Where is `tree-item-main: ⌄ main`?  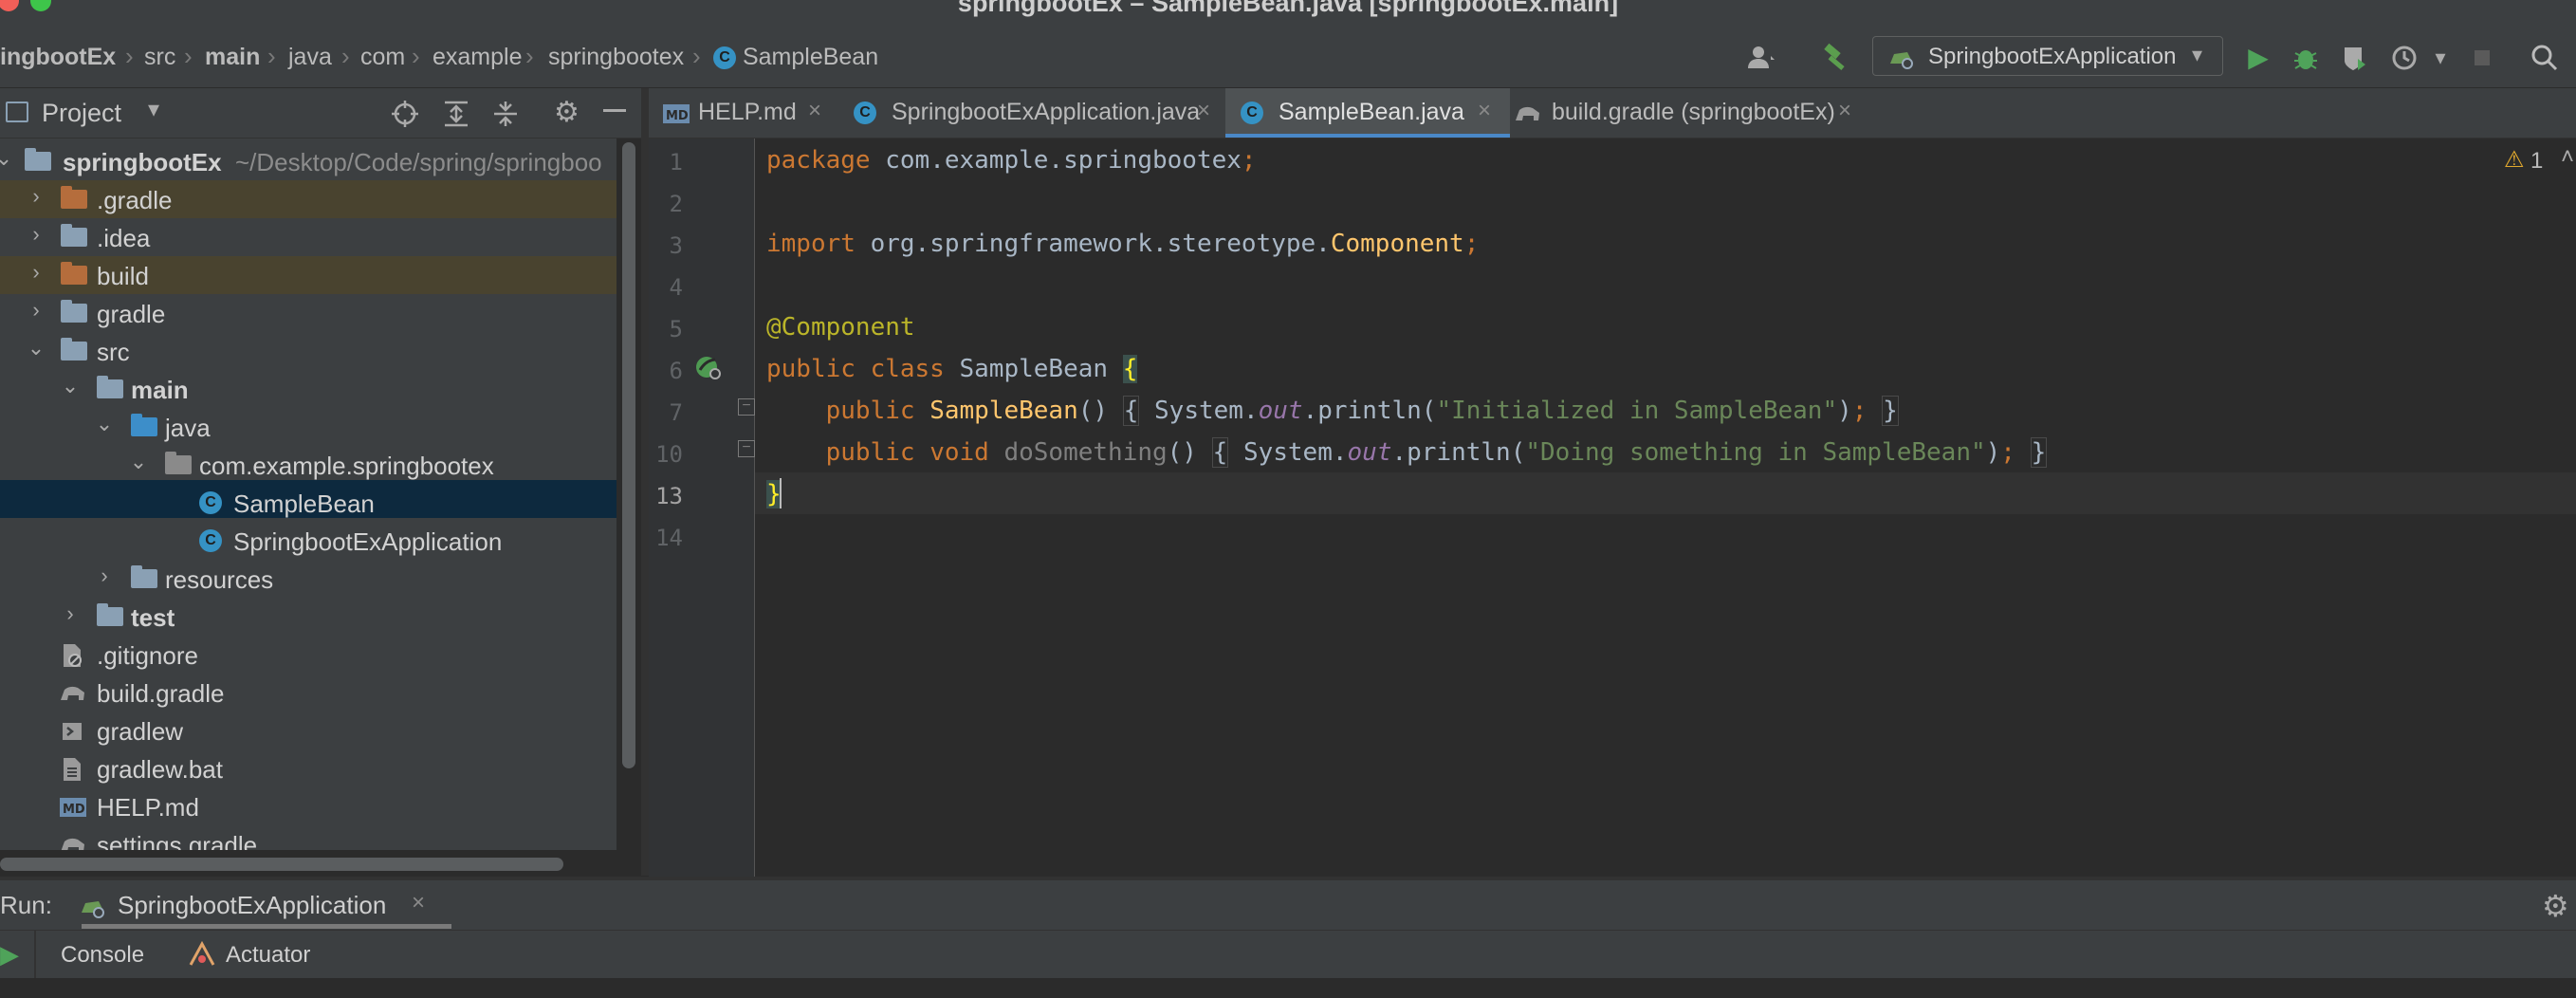
tree-item-main: ⌄ main is located at coordinates (308, 389).